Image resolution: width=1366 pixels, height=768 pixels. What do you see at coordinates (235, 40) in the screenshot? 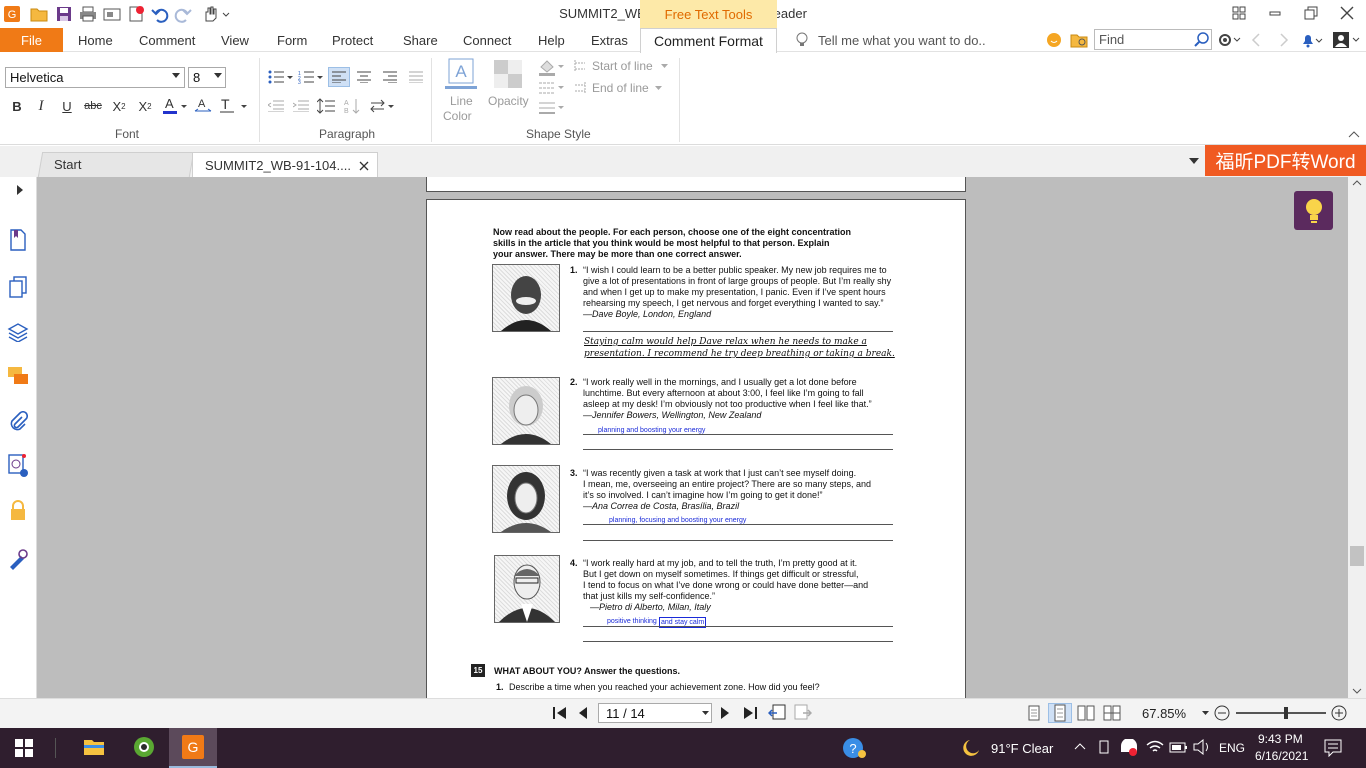
I see `menu-view: View` at bounding box center [235, 40].